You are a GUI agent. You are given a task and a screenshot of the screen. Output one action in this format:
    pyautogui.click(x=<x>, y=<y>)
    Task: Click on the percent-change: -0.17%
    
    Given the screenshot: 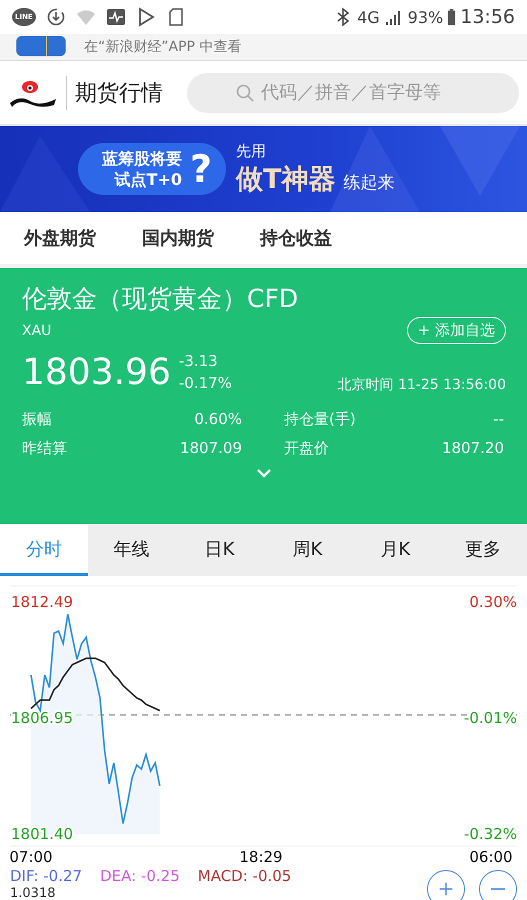 What is the action you would take?
    pyautogui.click(x=205, y=383)
    